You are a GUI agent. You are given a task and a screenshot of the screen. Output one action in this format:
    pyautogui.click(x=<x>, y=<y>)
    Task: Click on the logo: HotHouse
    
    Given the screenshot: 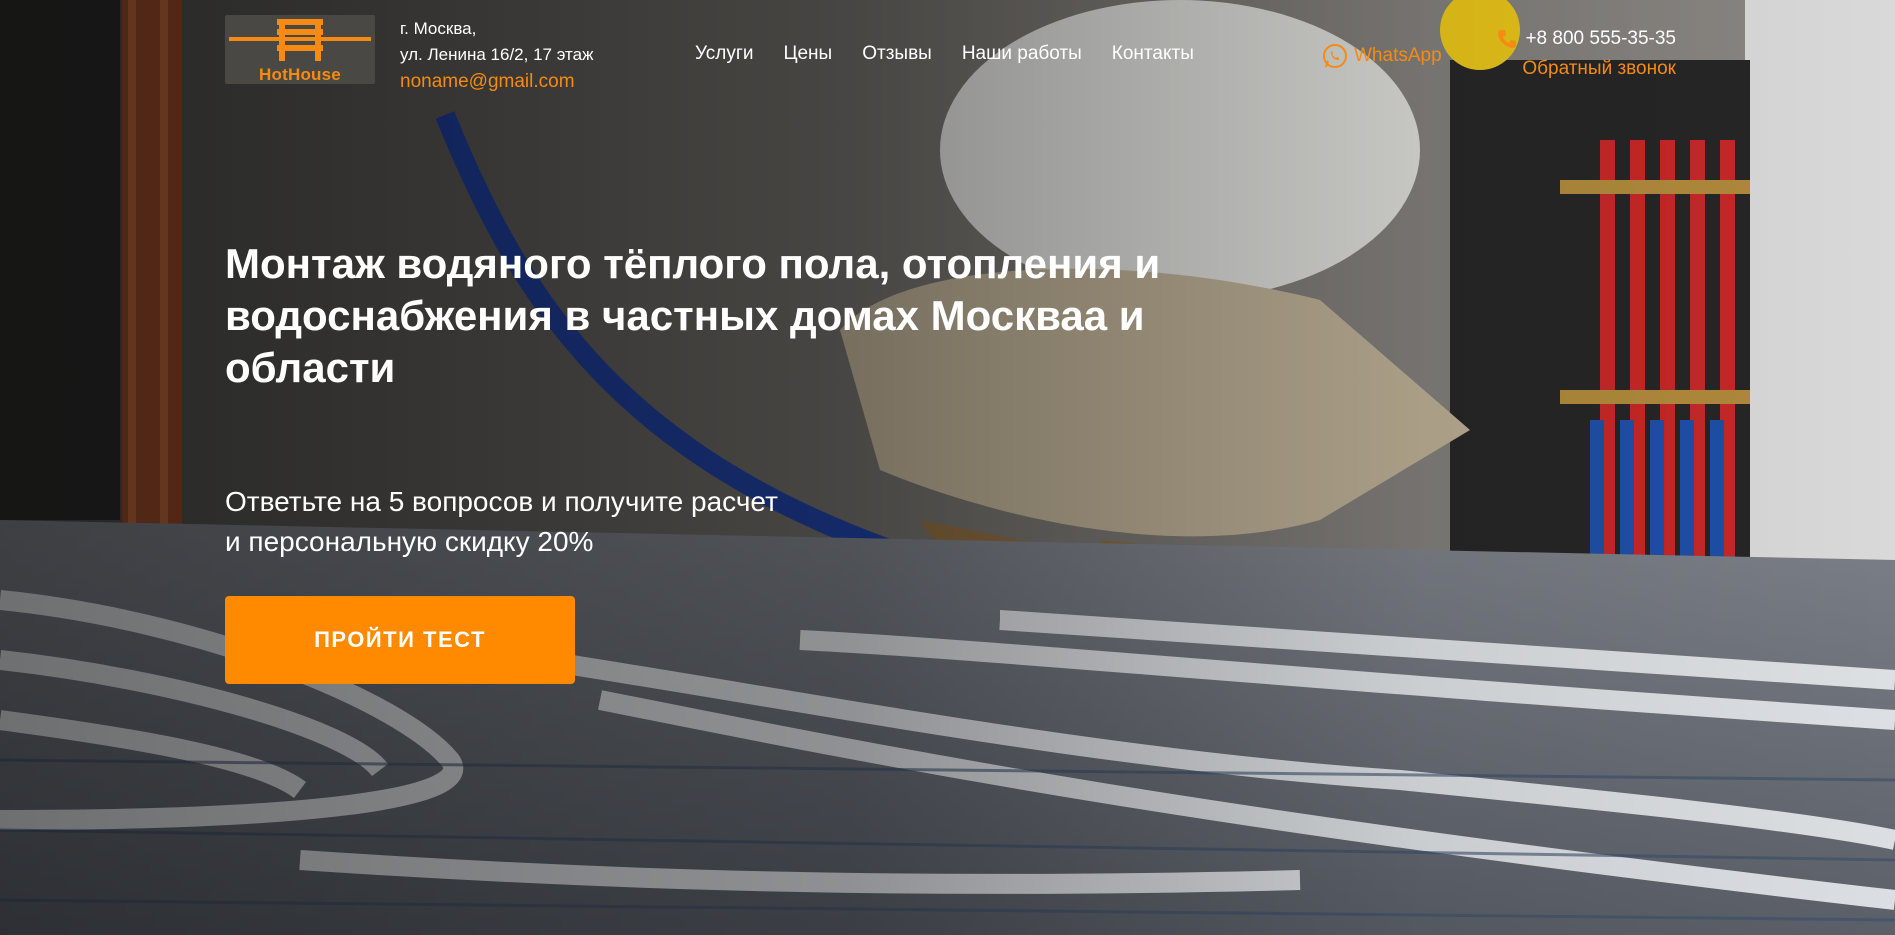 What is the action you would take?
    pyautogui.click(x=300, y=49)
    